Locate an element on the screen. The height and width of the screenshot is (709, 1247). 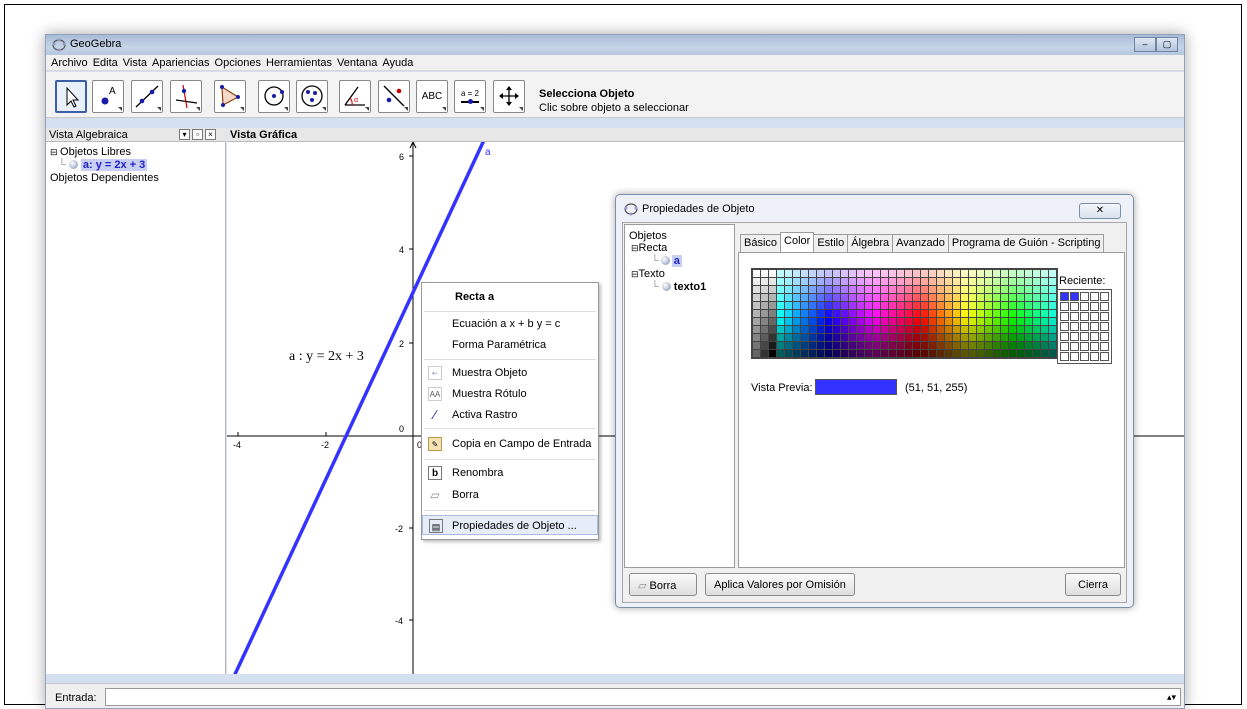
menu-item-trace: ⁄ Activa Rastro is located at coordinates (510, 415).